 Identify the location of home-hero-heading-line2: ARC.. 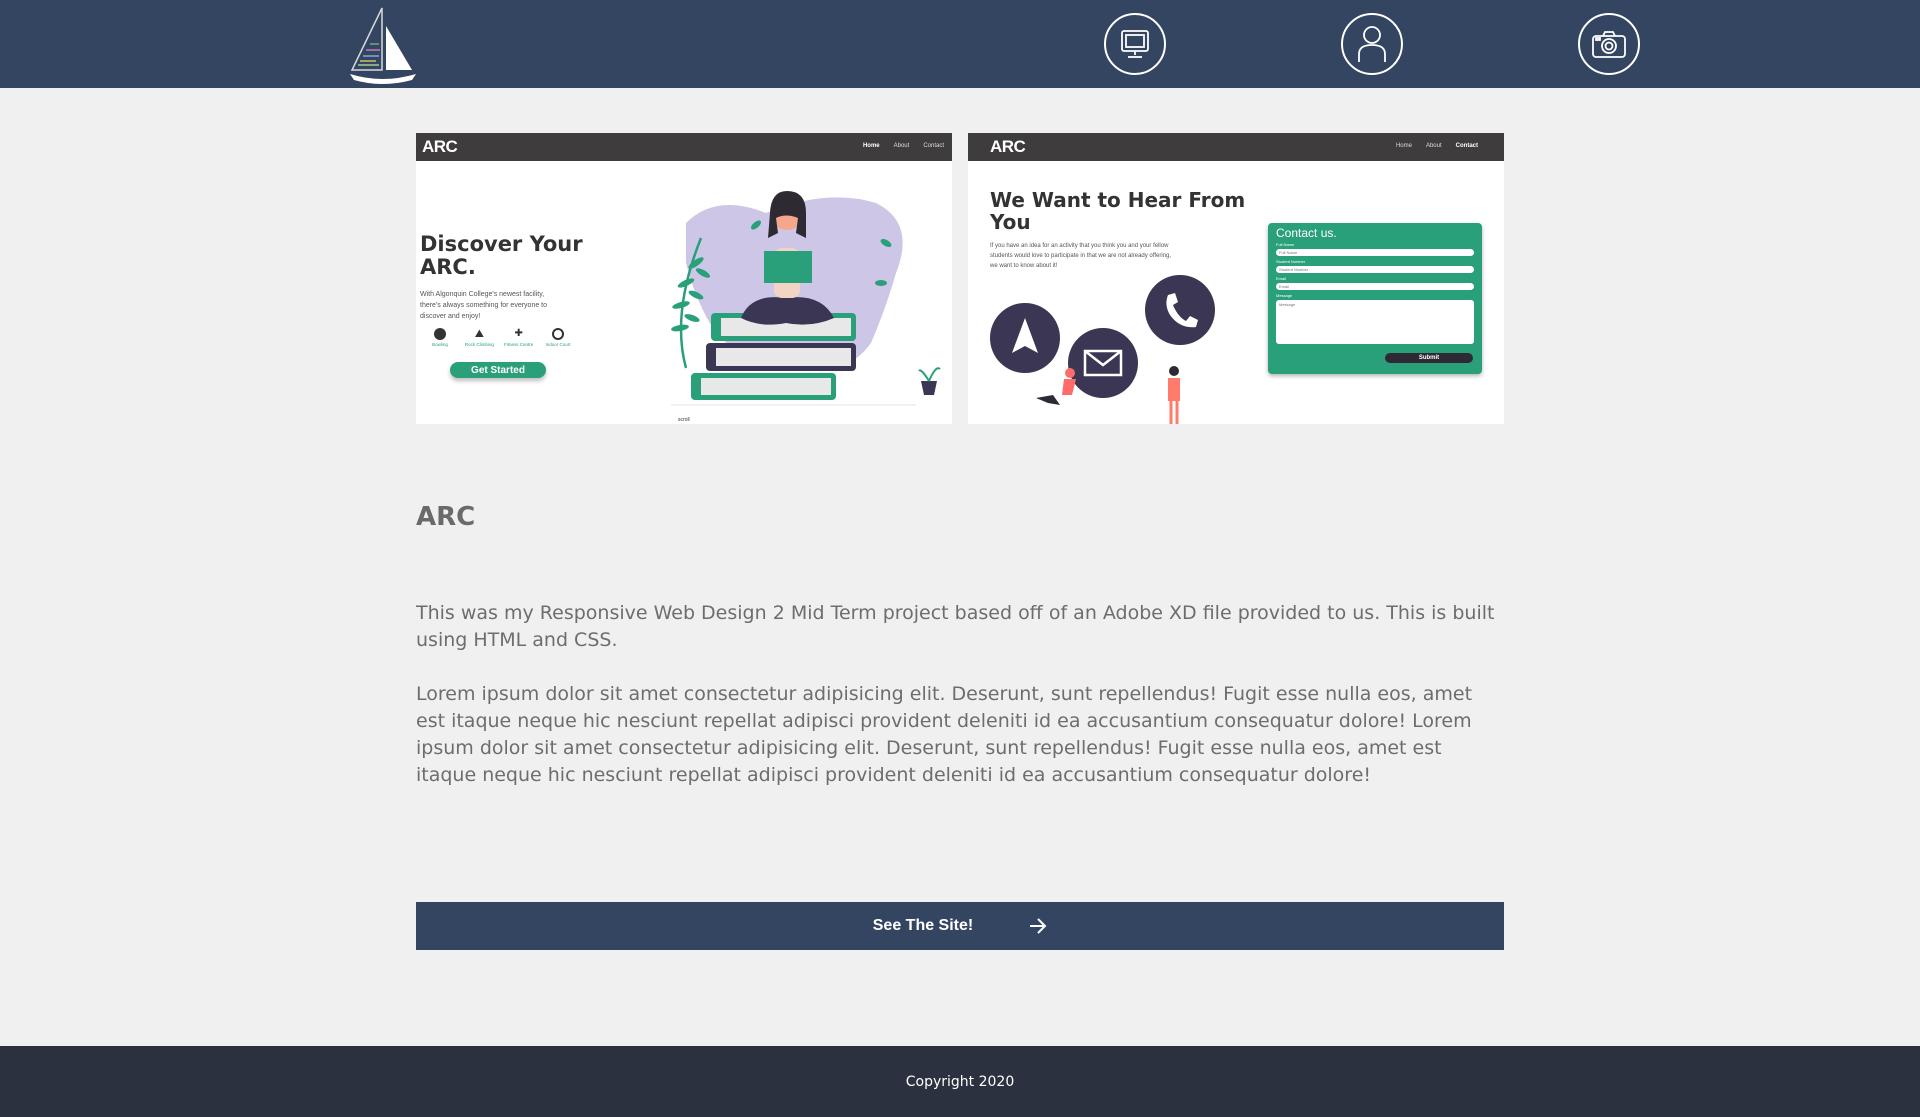
(448, 267).